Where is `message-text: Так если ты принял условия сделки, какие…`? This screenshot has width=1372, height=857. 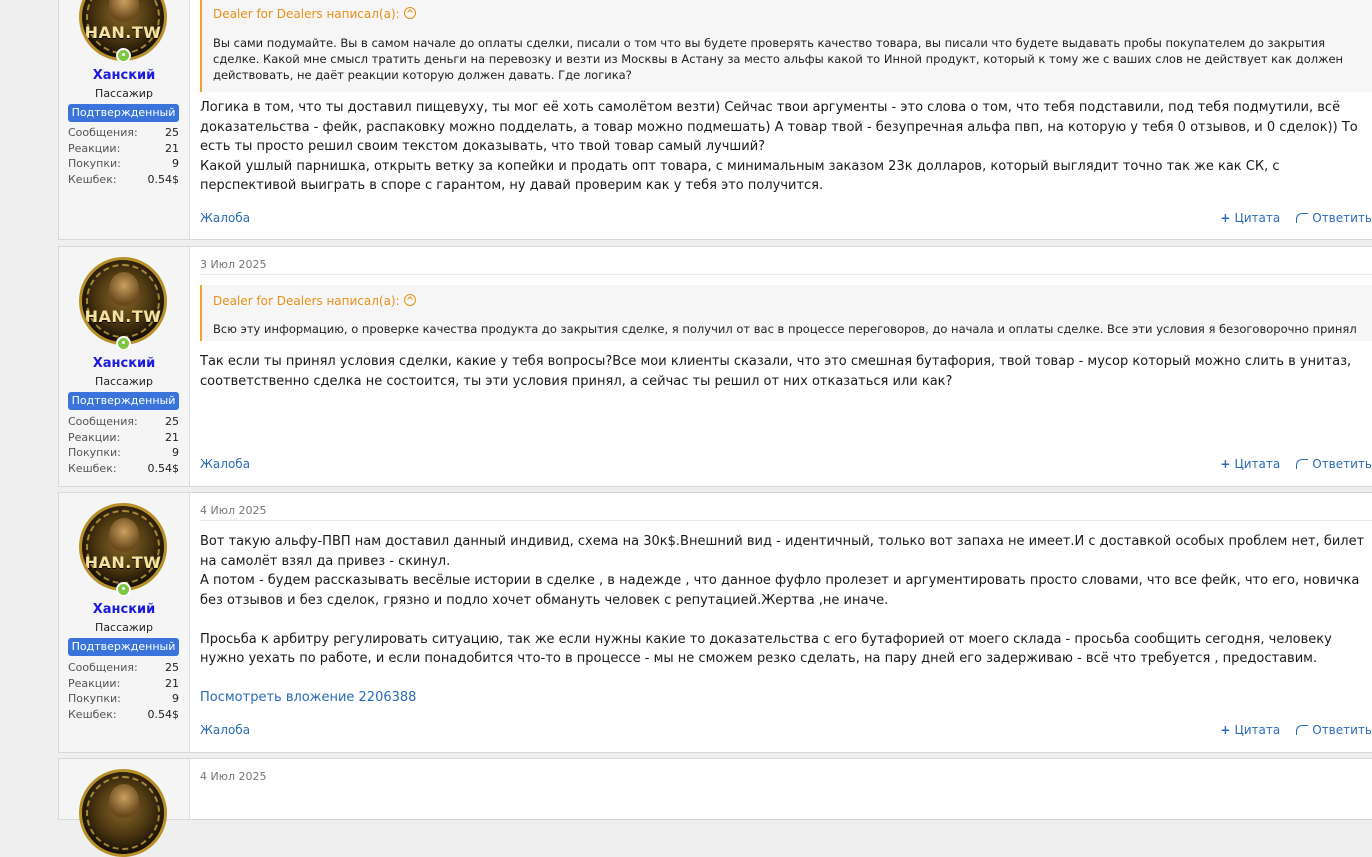 message-text: Так если ты принял условия сделки, какие… is located at coordinates (776, 371).